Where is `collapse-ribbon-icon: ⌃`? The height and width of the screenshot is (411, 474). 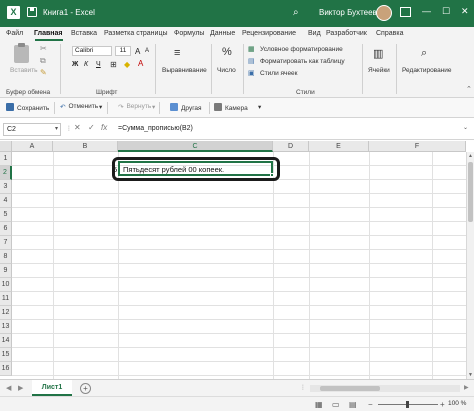
collapse-ribbon-icon: ⌃ is located at coordinates (469, 89).